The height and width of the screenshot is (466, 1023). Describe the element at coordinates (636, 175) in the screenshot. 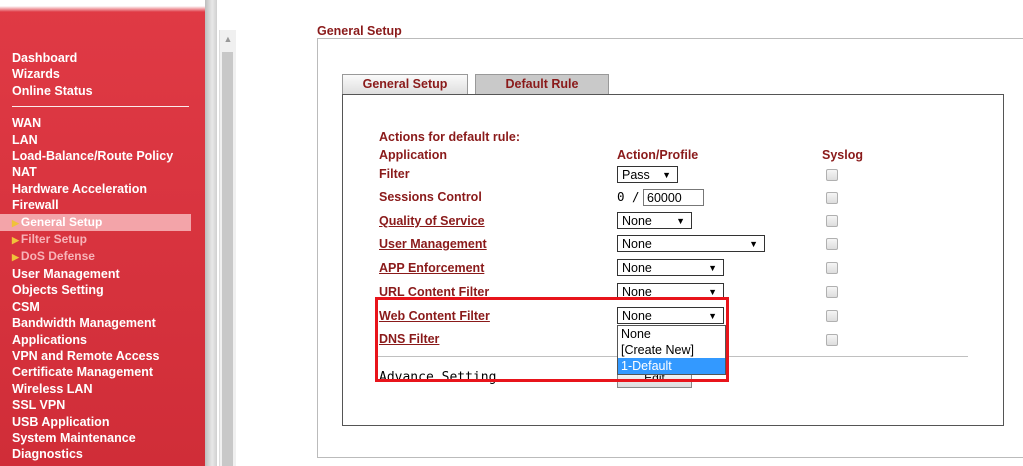

I see `filter-select-value: Pass` at that location.